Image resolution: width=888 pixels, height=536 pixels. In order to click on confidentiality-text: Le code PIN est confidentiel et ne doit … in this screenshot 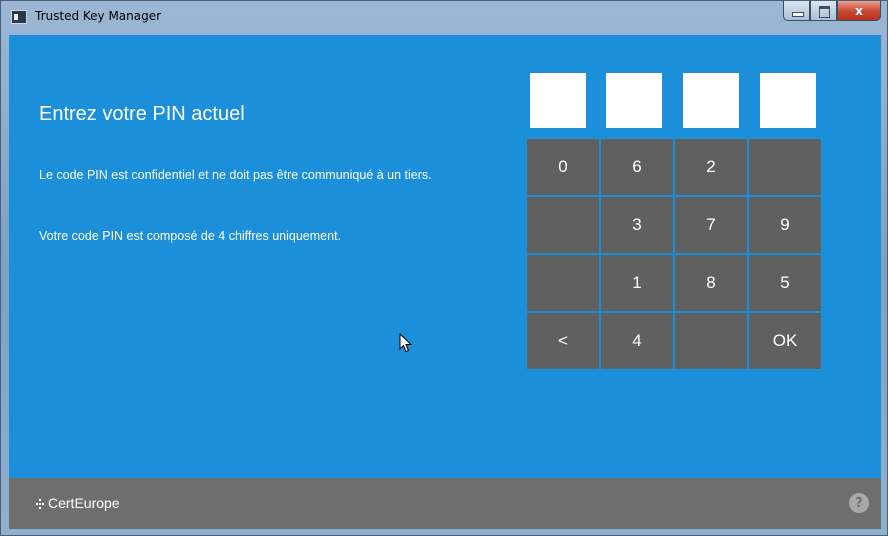, I will do `click(235, 175)`.